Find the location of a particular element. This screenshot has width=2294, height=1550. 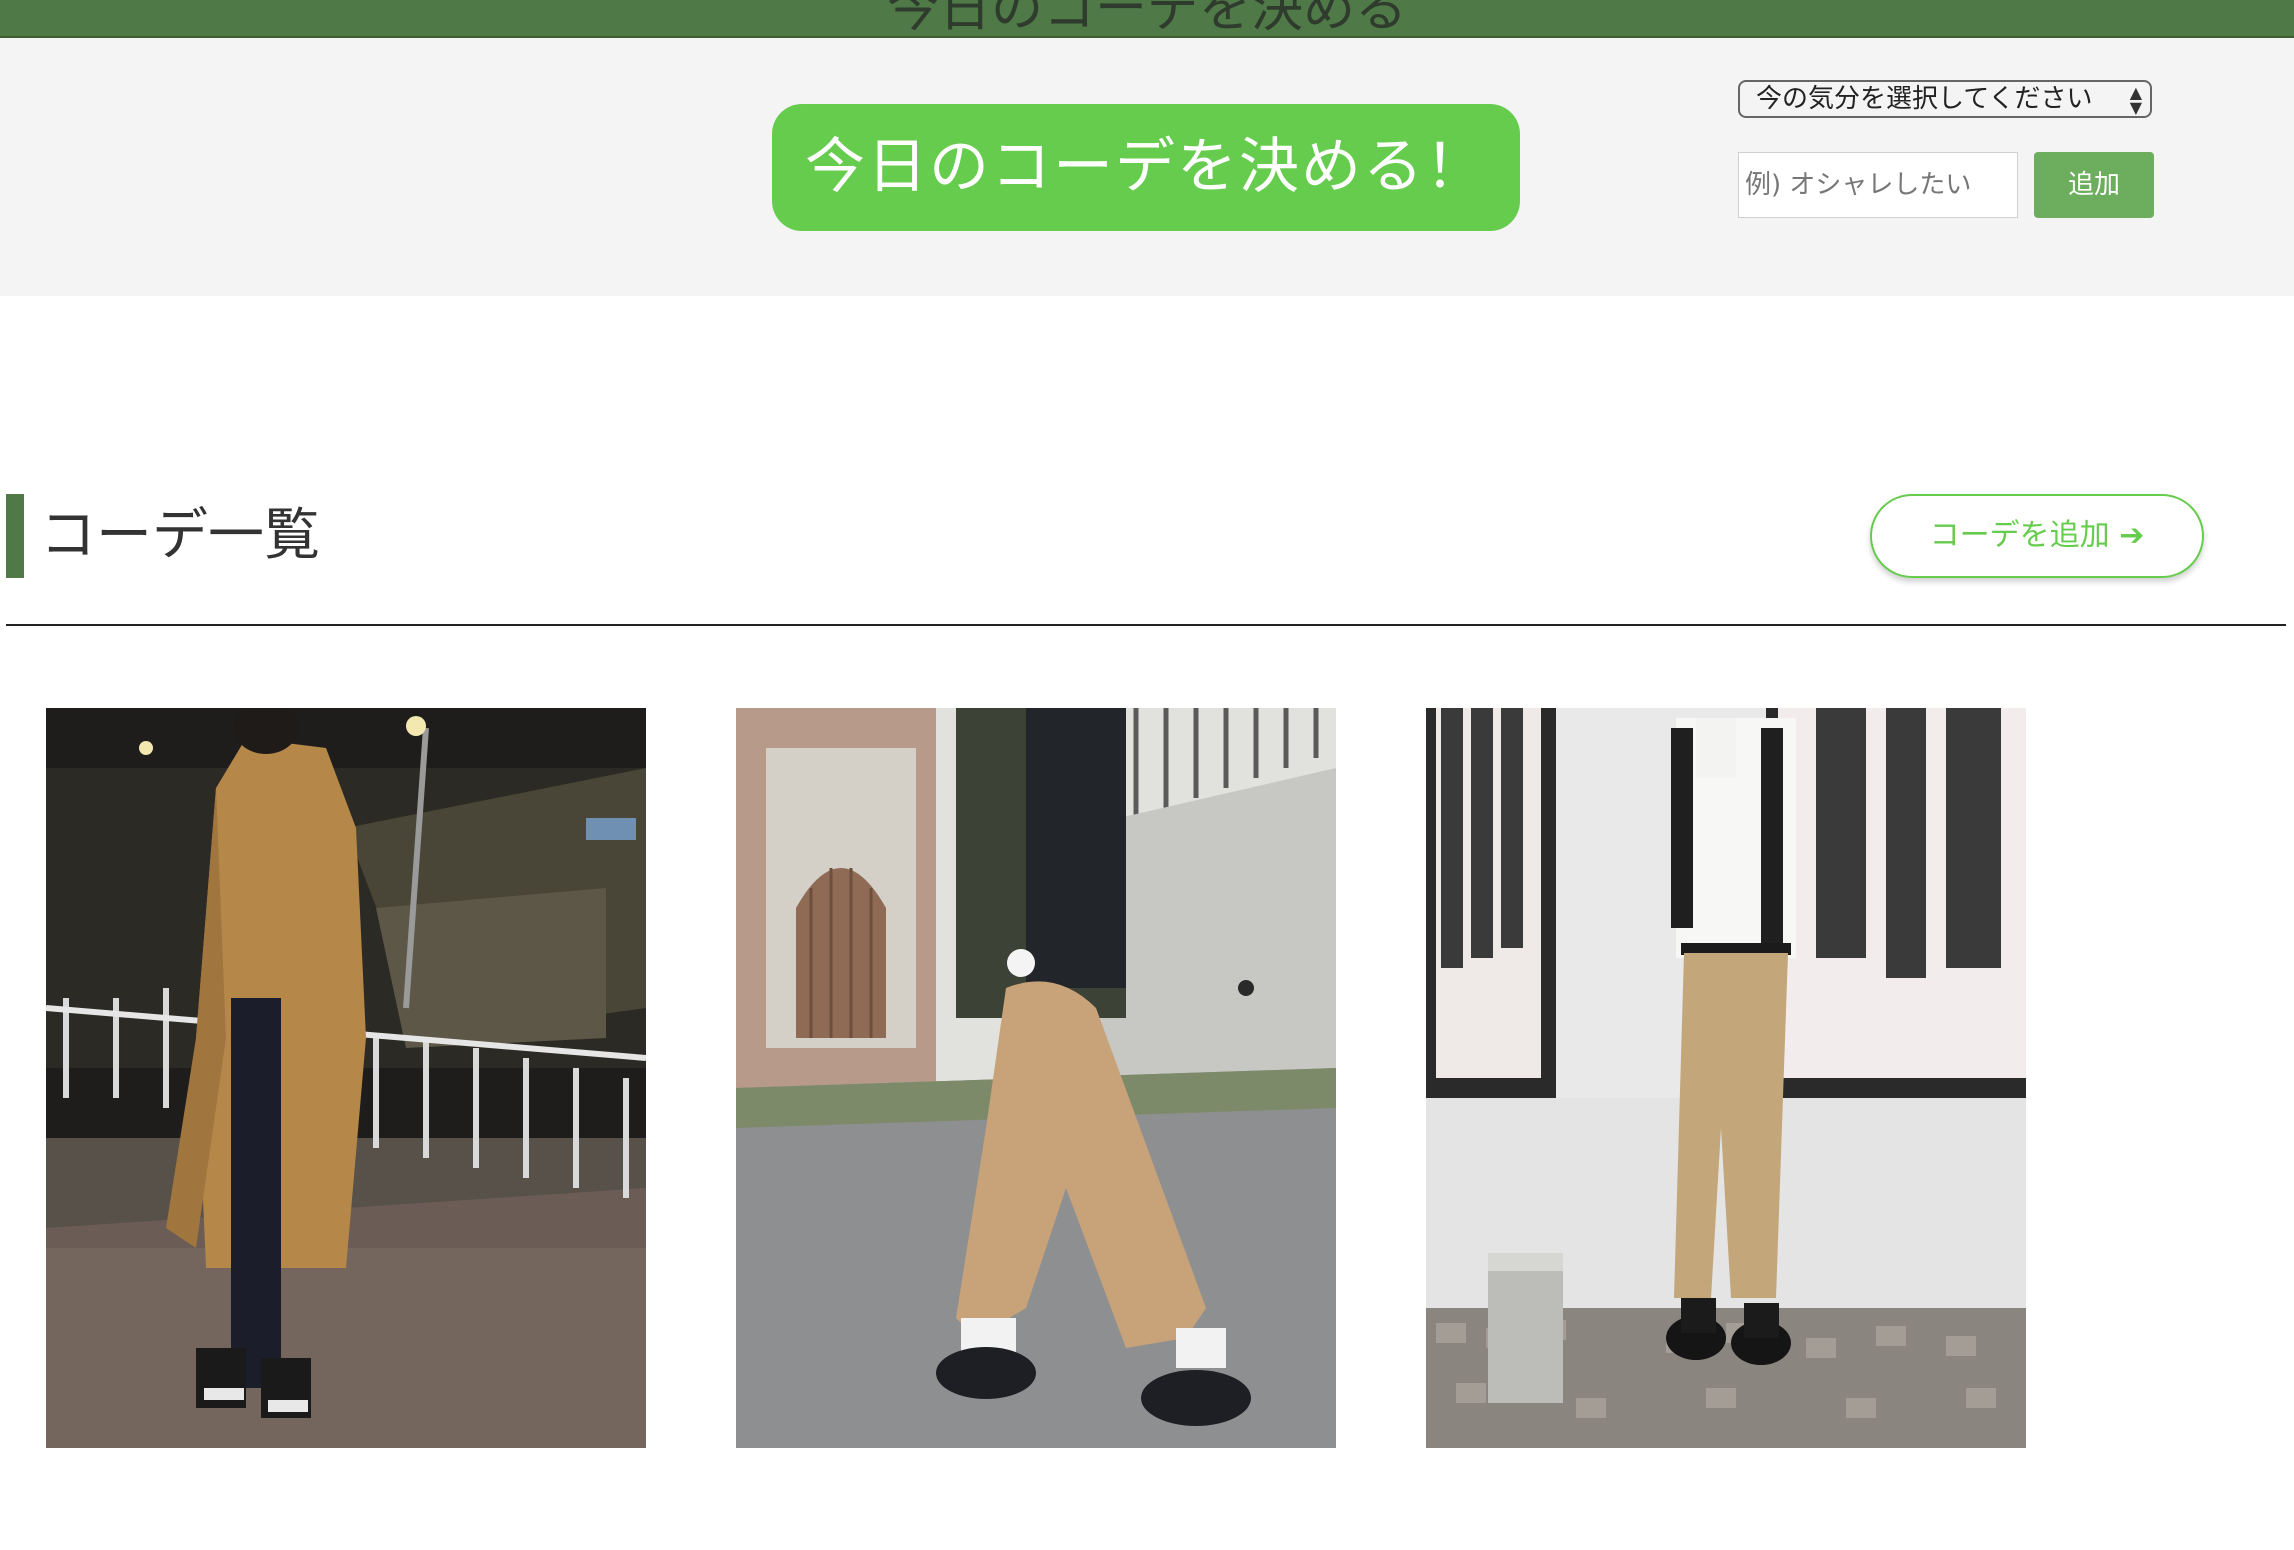

site-title: 今日のコーデを決める is located at coordinates (1146, 19).